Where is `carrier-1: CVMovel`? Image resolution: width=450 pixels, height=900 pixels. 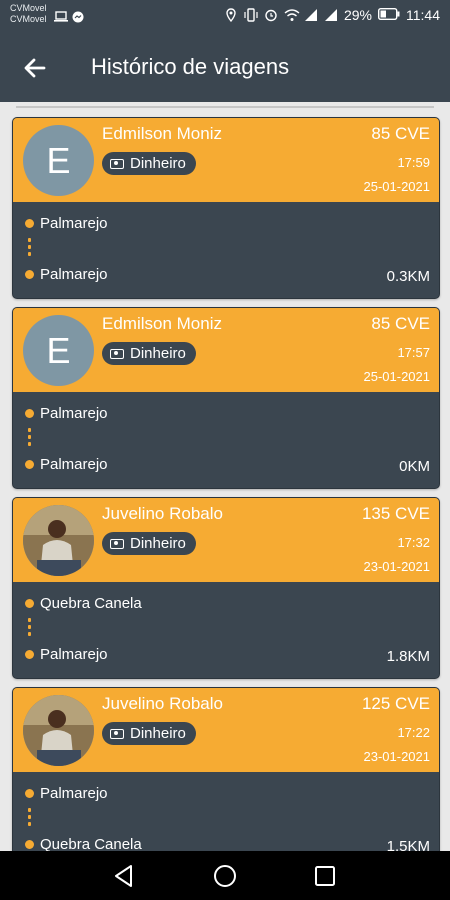 carrier-1: CVMovel is located at coordinates (28, 8).